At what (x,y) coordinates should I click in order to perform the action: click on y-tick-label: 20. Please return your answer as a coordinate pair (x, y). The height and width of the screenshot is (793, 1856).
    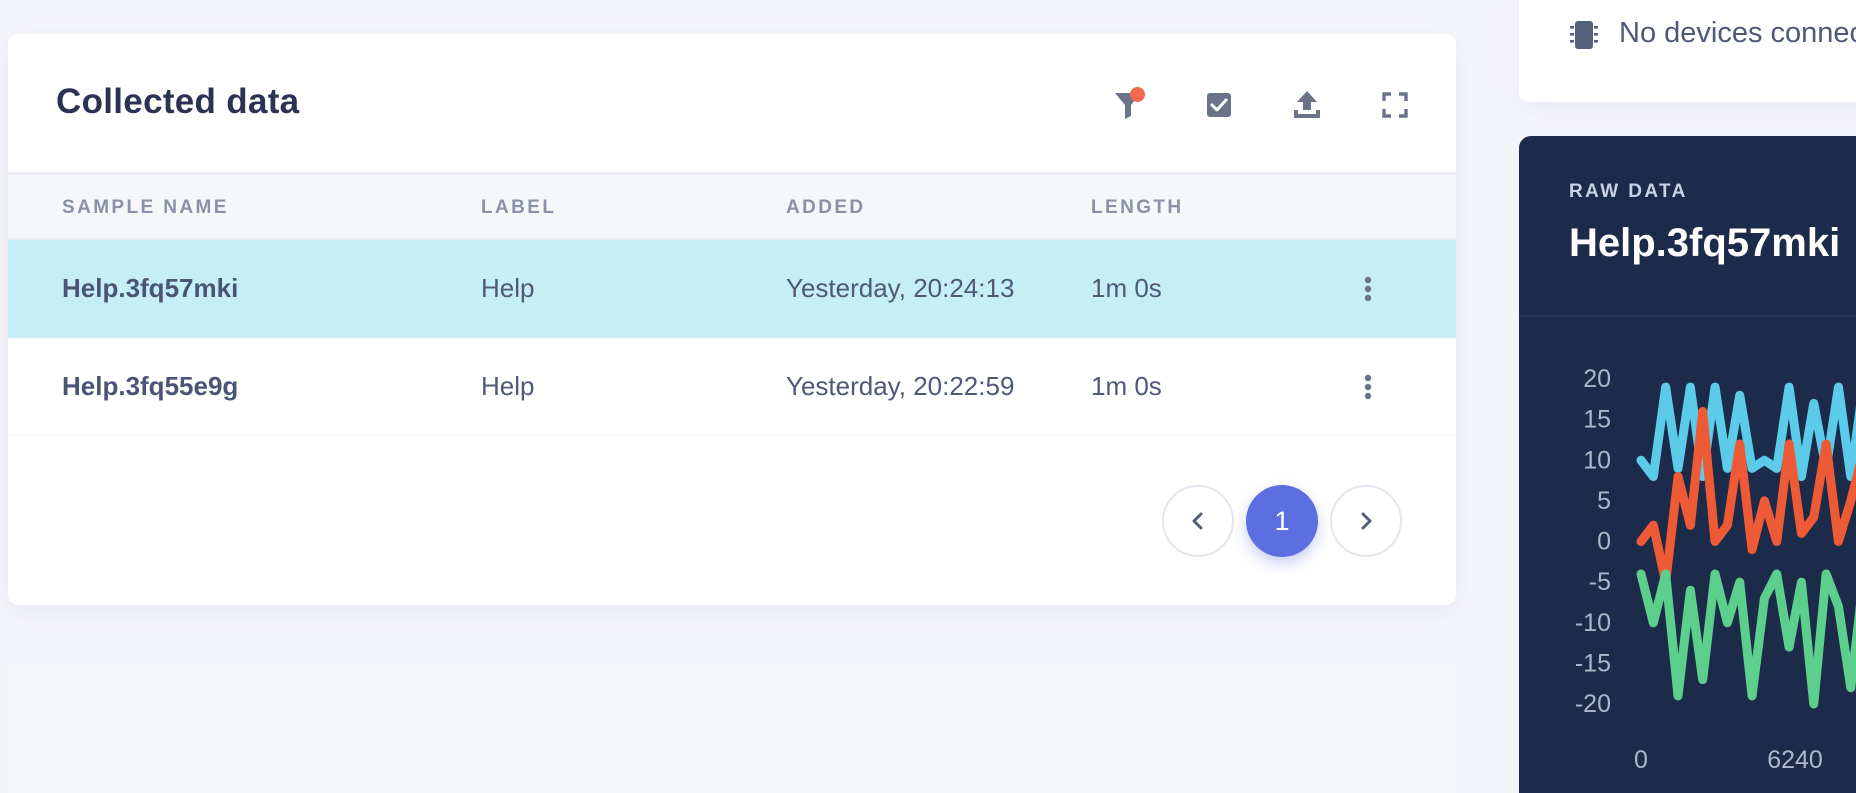
    Looking at the image, I should click on (1597, 379).